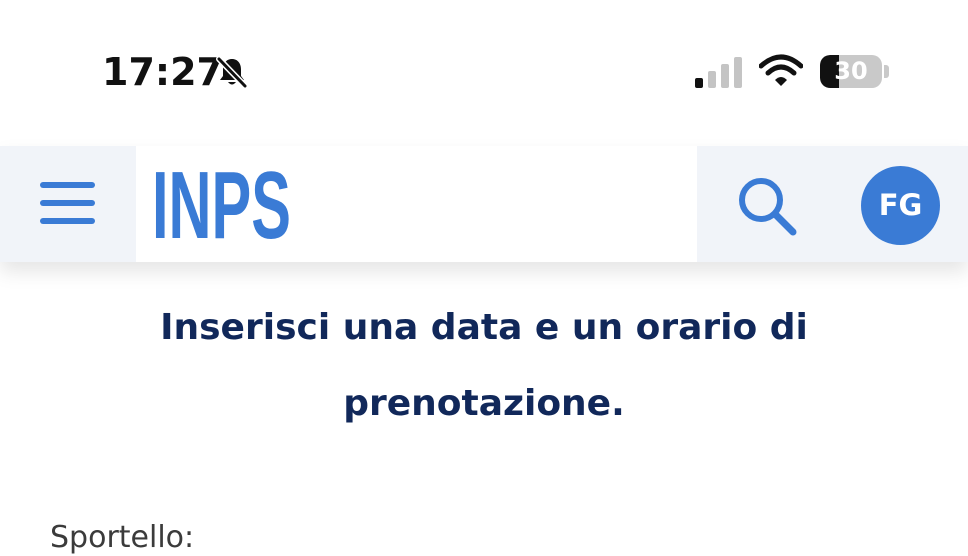 The width and height of the screenshot is (968, 556). What do you see at coordinates (122, 537) in the screenshot?
I see `sportello-label: Sportello:` at bounding box center [122, 537].